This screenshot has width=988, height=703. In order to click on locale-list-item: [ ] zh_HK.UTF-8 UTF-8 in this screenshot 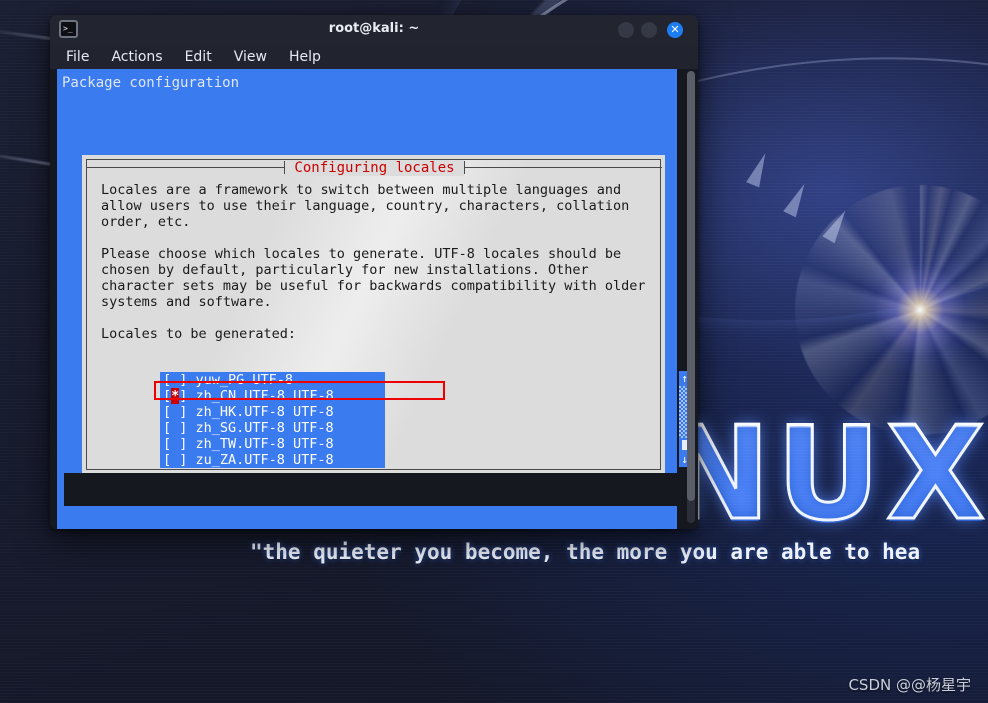, I will do `click(272, 412)`.